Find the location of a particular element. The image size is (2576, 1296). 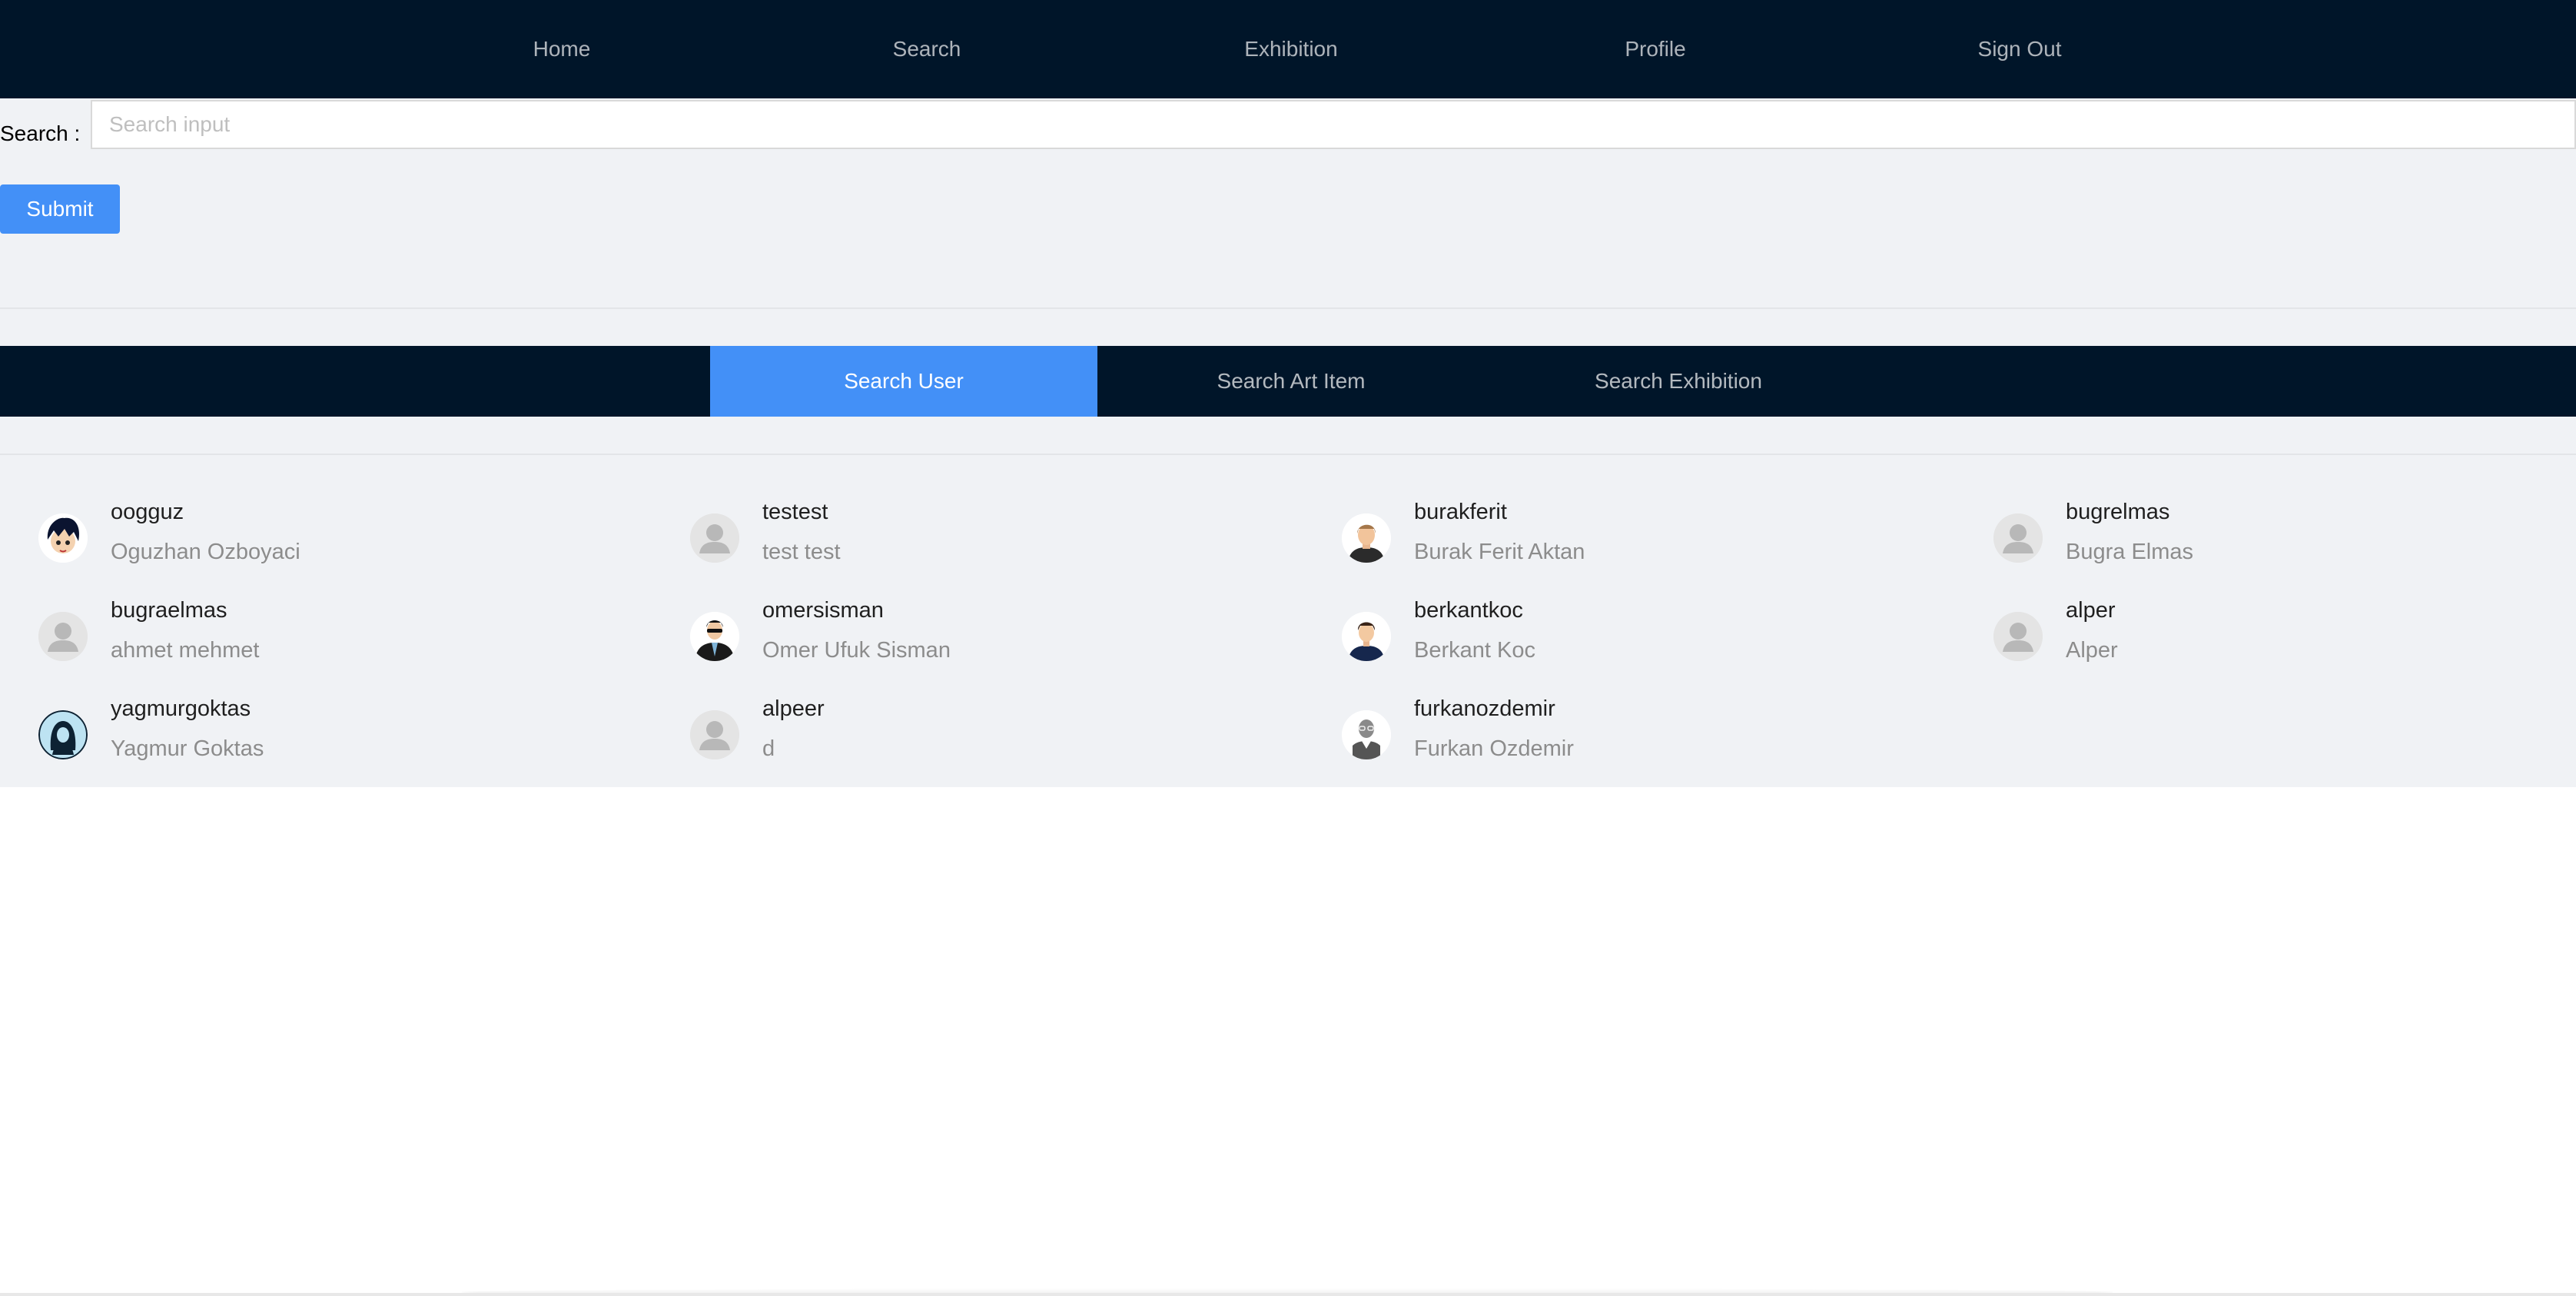

user-username: bugraelmas is located at coordinates (169, 610).